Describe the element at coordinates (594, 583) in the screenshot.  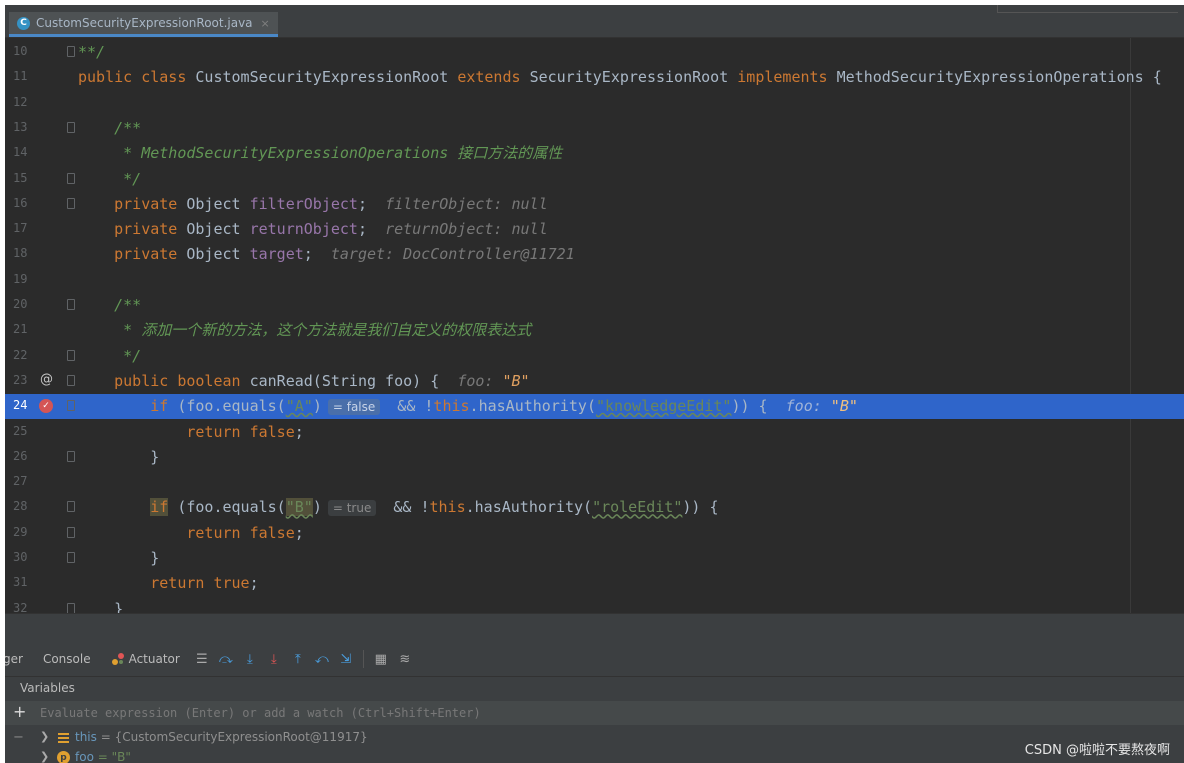
I see `code-line: 31 return true;` at that location.